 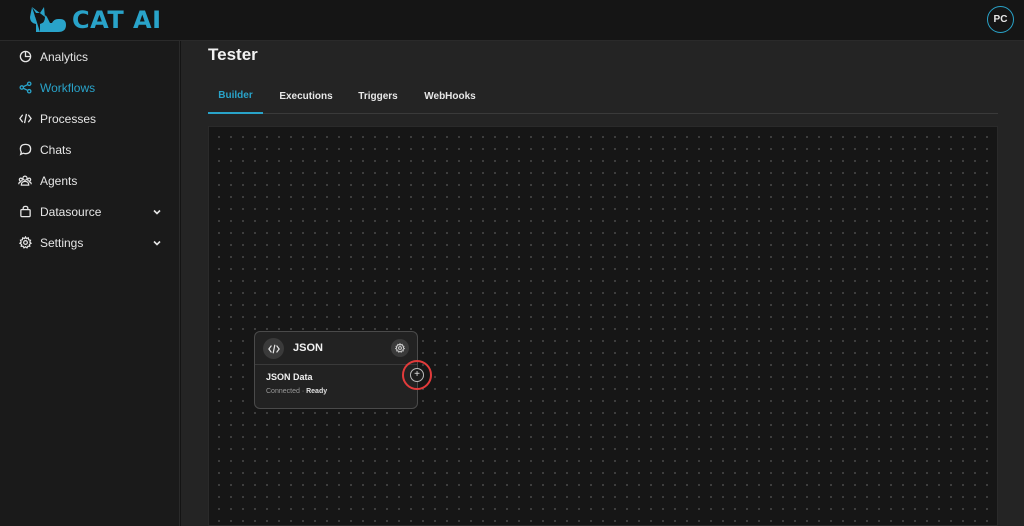 What do you see at coordinates (25, 212) in the screenshot?
I see `bag-icon` at bounding box center [25, 212].